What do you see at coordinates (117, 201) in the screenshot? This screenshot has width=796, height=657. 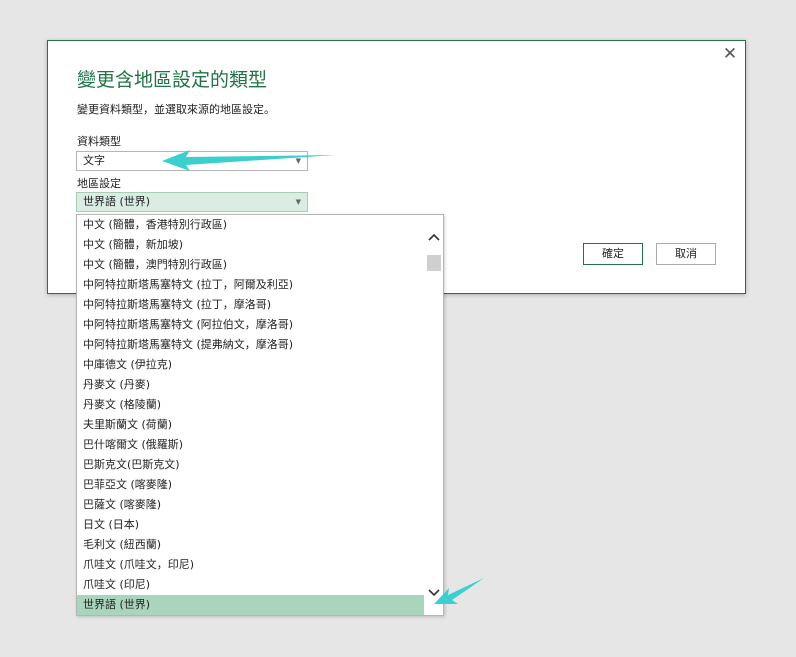 I see `locale-value: 世界語 (世界)` at bounding box center [117, 201].